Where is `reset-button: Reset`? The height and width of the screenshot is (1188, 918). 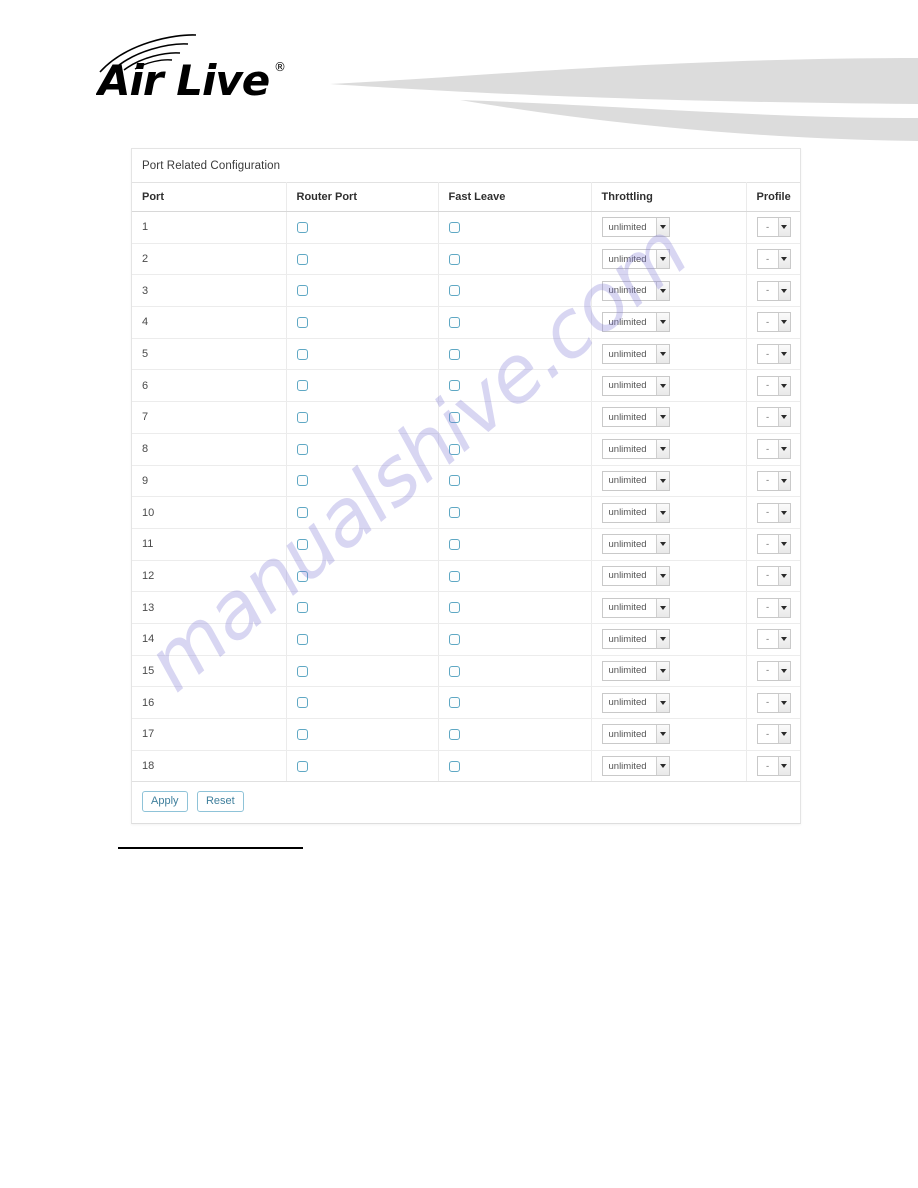 reset-button: Reset is located at coordinates (220, 802).